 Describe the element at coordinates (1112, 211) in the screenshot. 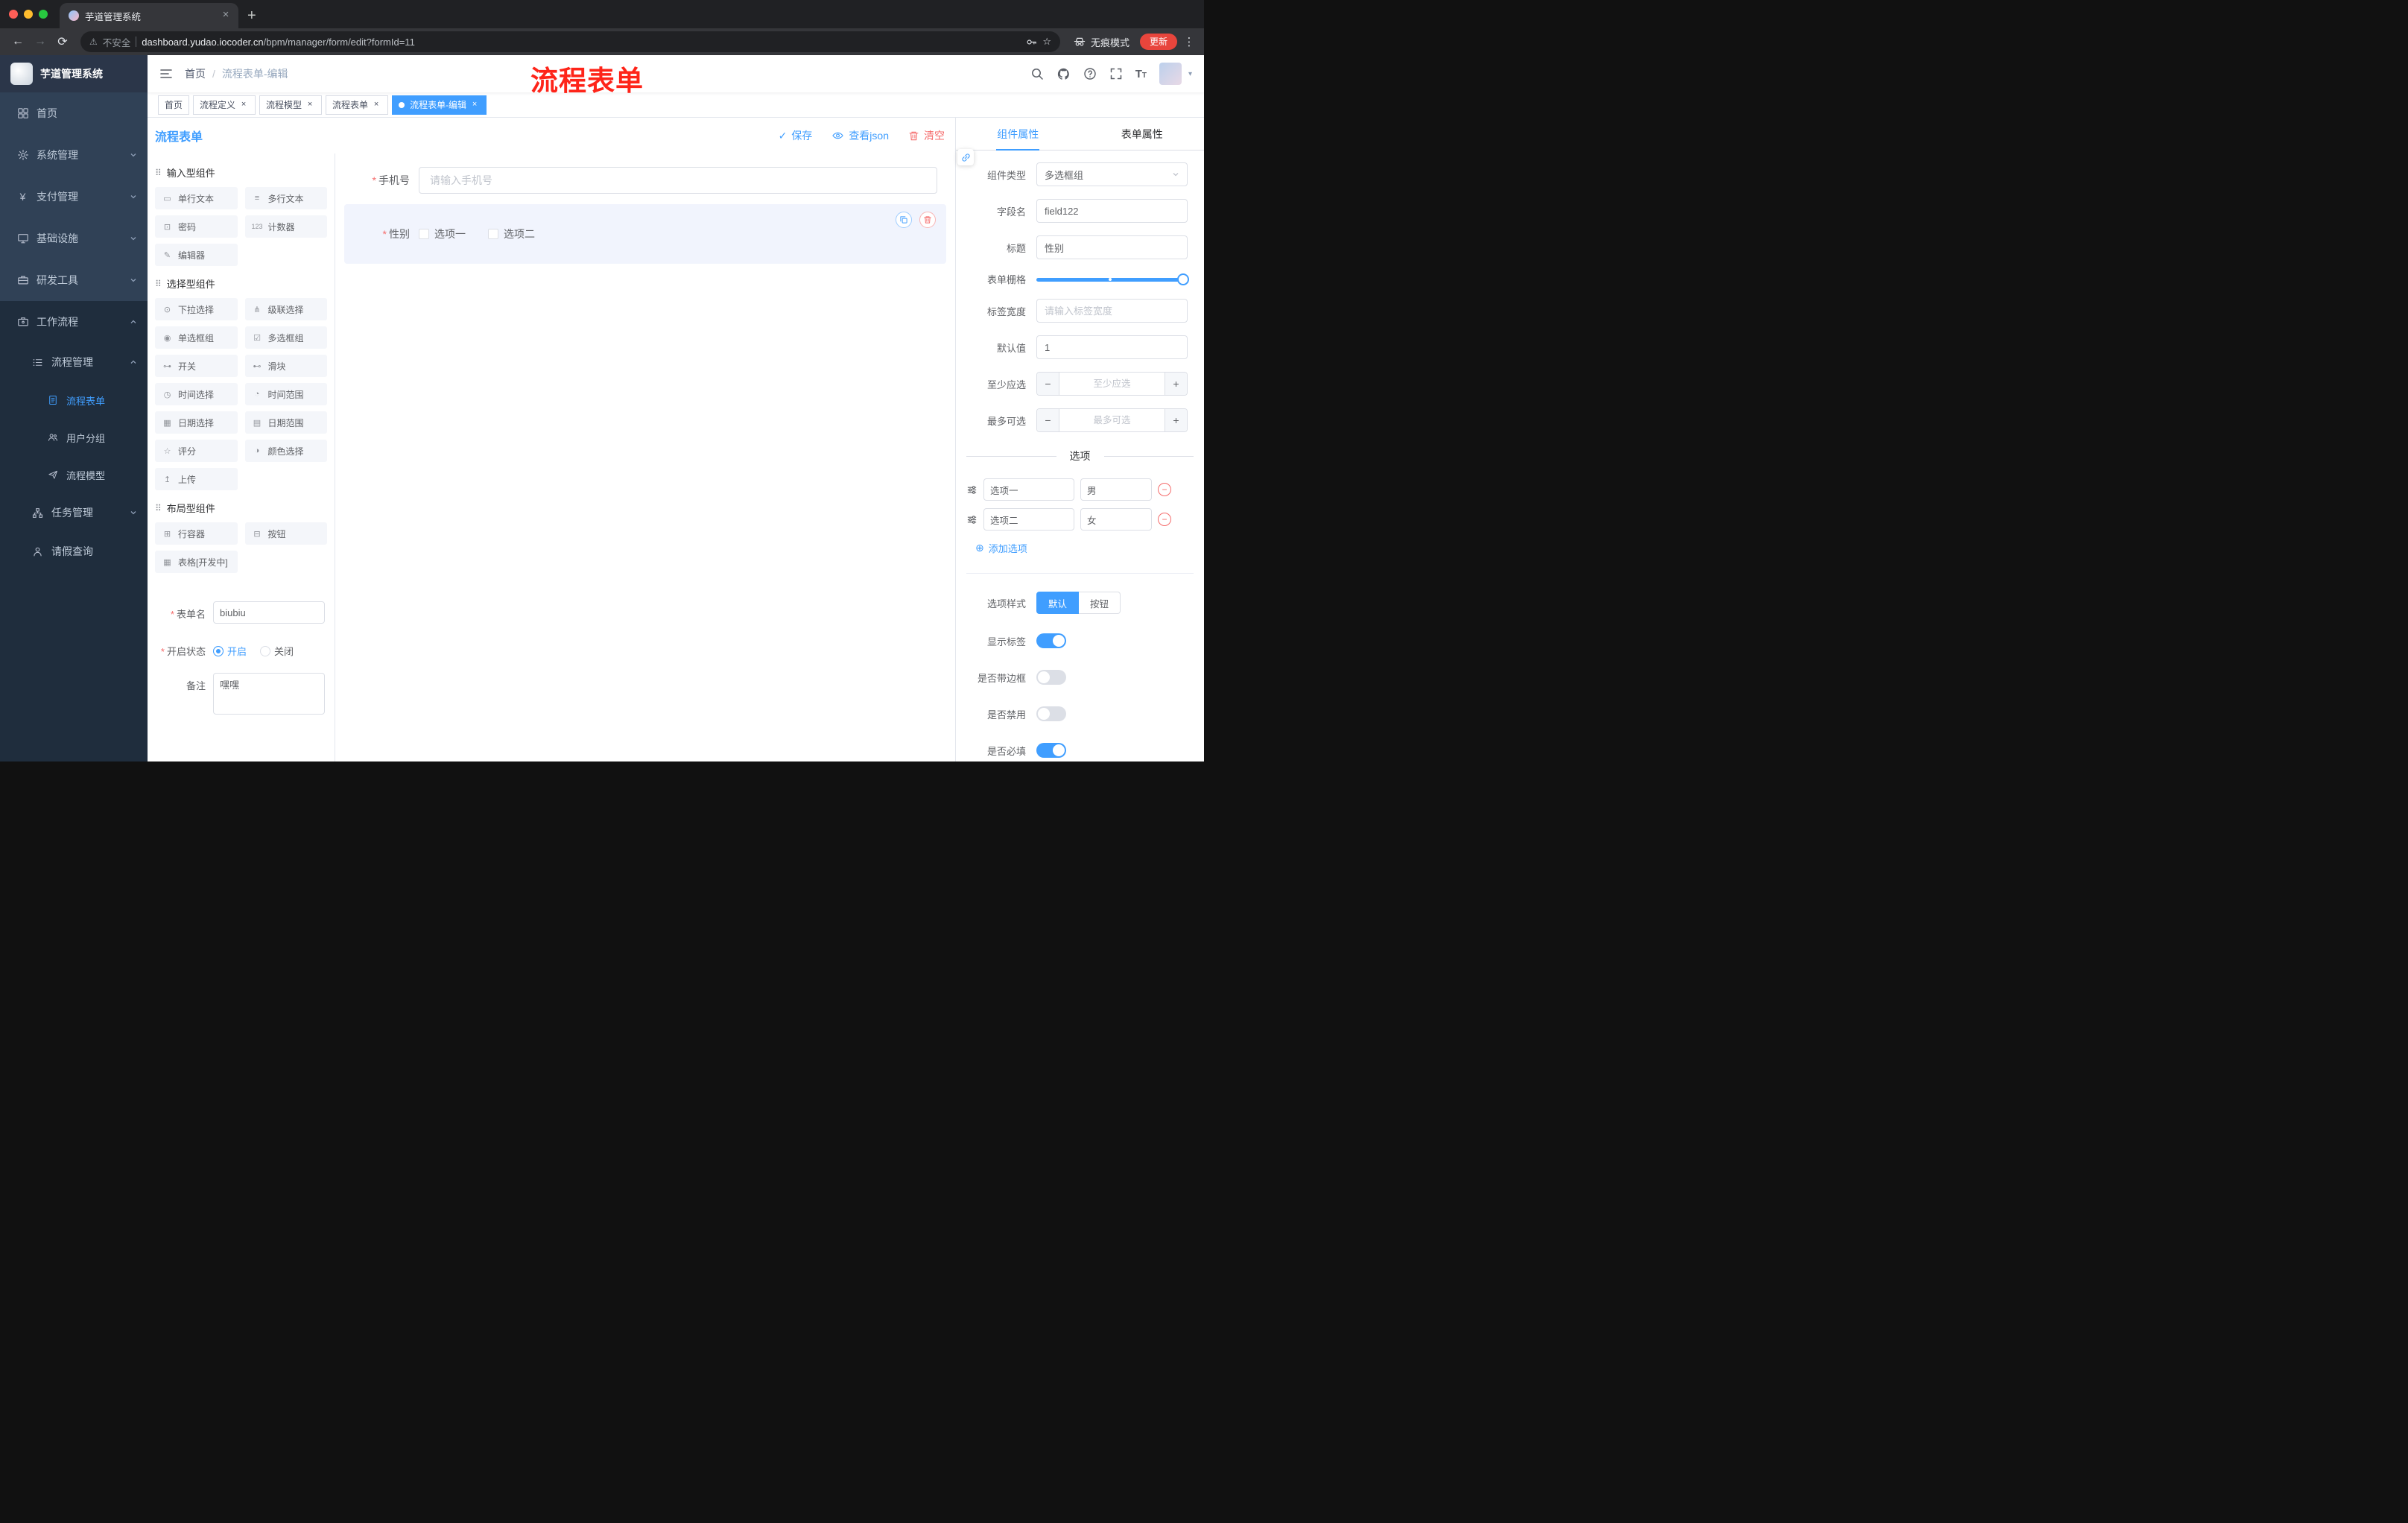

I see `field-name-input` at that location.